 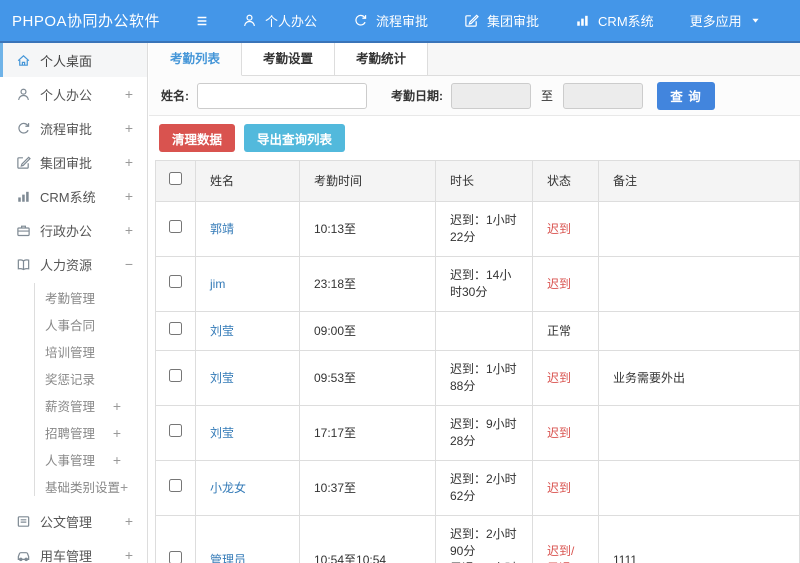 What do you see at coordinates (289, 59) in the screenshot?
I see `tab-attendance-settings: 考勤设置` at bounding box center [289, 59].